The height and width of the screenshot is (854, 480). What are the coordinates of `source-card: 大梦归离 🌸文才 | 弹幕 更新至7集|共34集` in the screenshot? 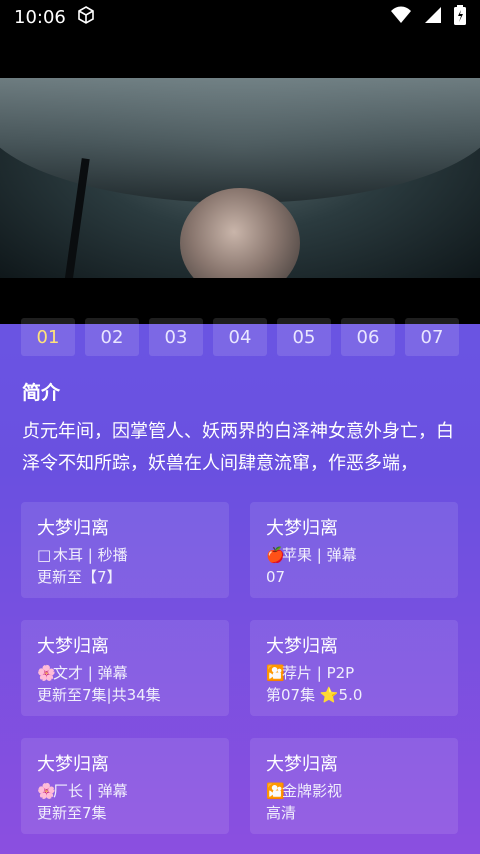 It's located at (125, 668).